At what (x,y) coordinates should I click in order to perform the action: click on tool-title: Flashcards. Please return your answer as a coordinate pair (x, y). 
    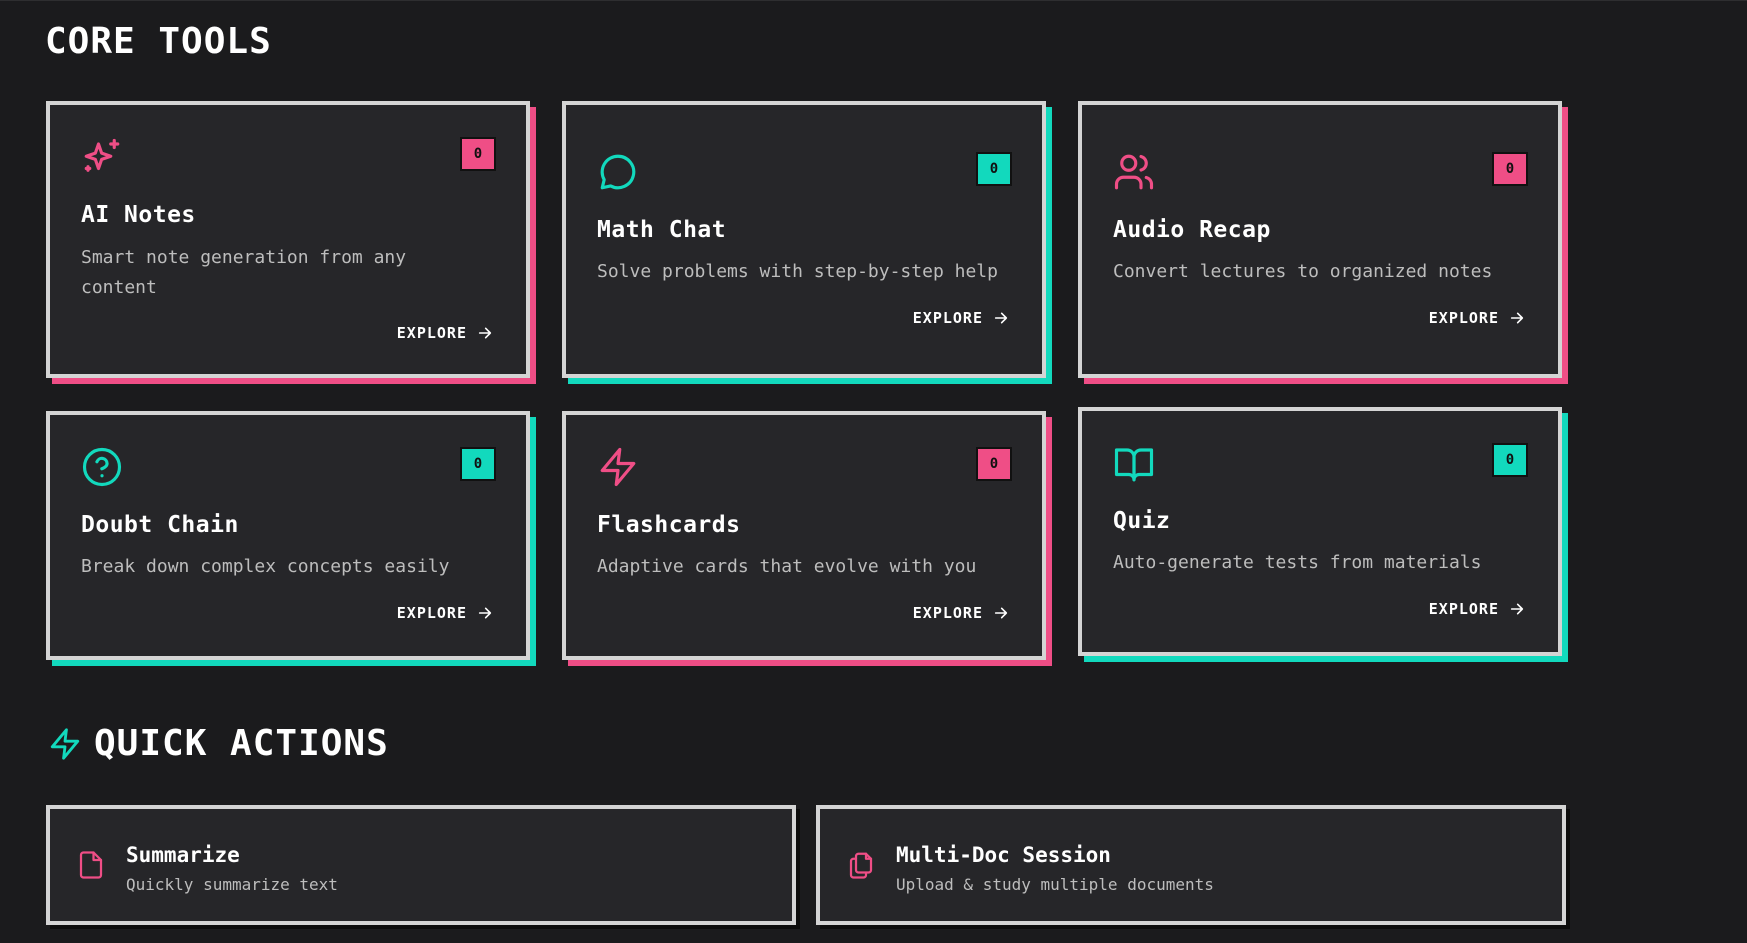
    Looking at the image, I should click on (669, 525).